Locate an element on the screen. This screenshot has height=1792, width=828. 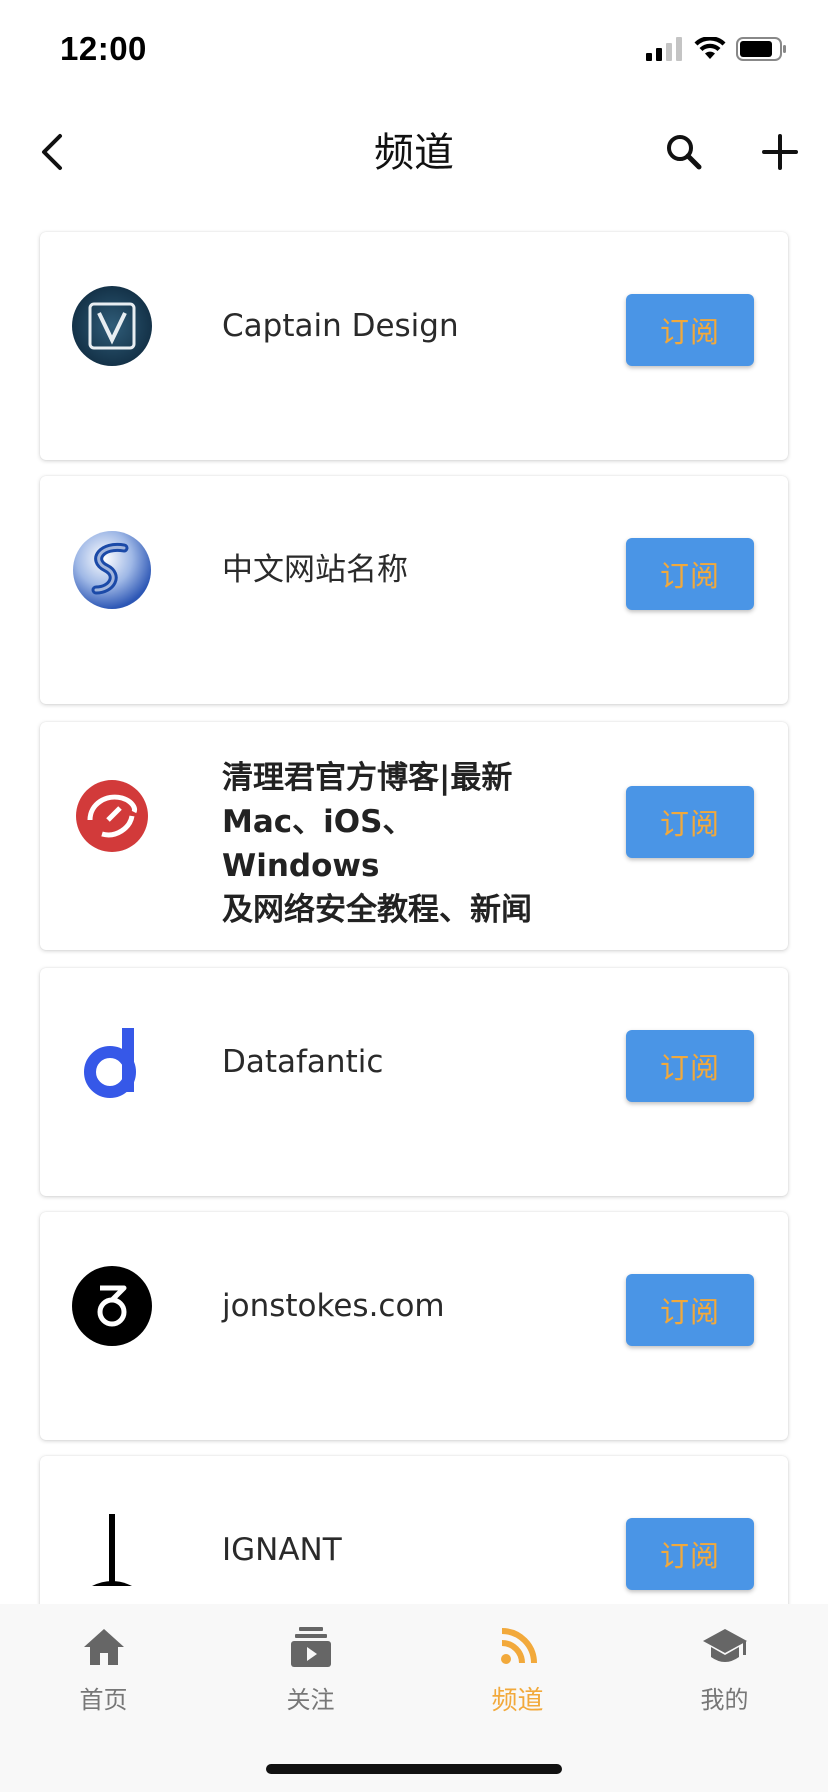
search-icon is located at coordinates (684, 152).